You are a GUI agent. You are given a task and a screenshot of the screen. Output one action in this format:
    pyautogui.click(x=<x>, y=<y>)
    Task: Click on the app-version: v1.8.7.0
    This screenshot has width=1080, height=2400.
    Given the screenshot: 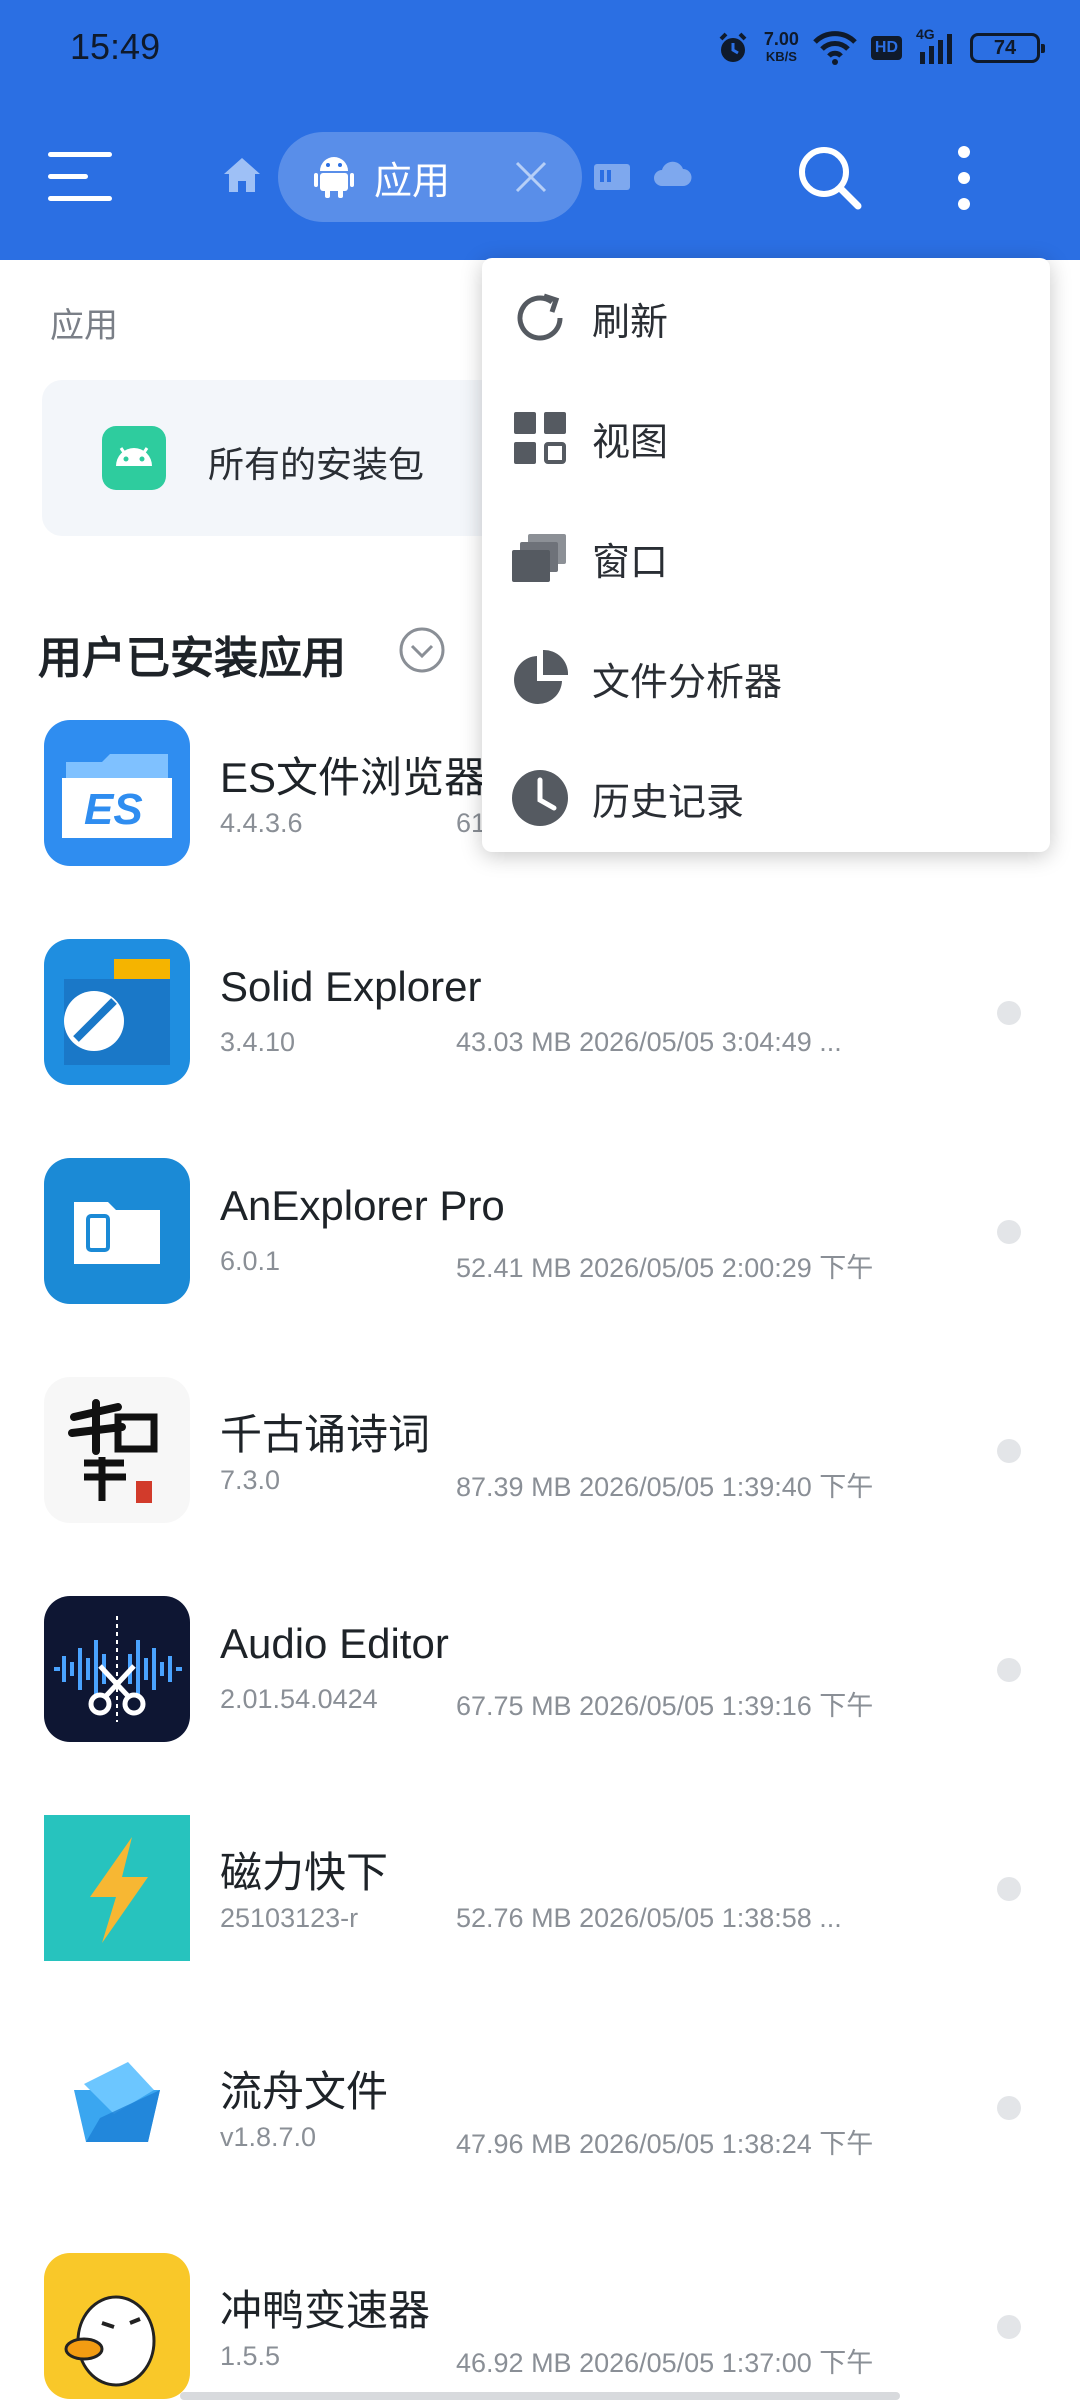 What is the action you would take?
    pyautogui.click(x=268, y=2137)
    